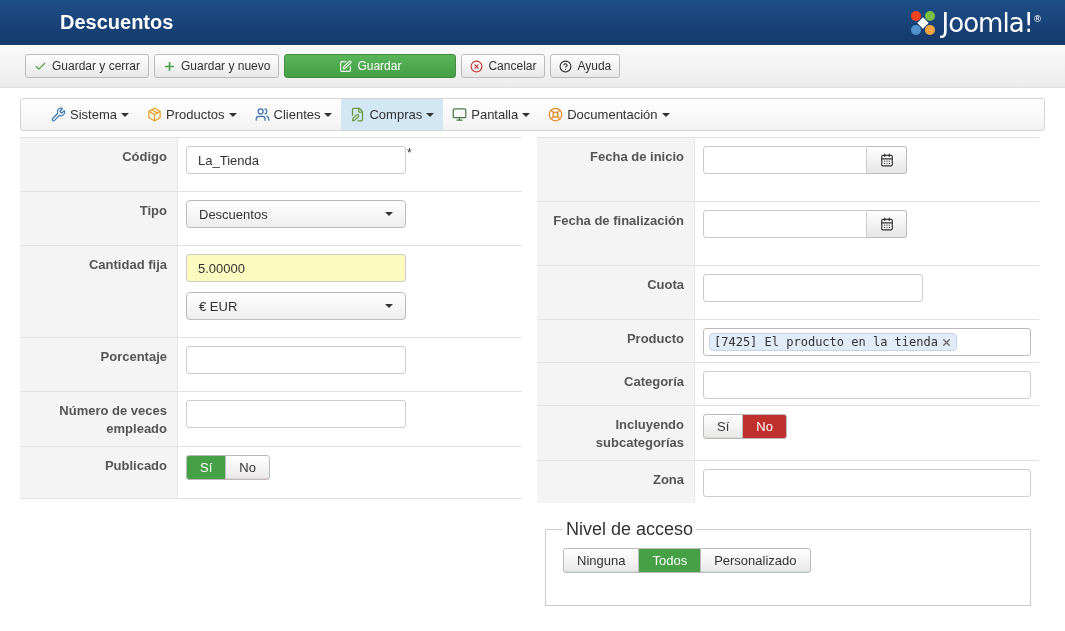 The image size is (1065, 631). What do you see at coordinates (170, 66) in the screenshot?
I see `plus-icon` at bounding box center [170, 66].